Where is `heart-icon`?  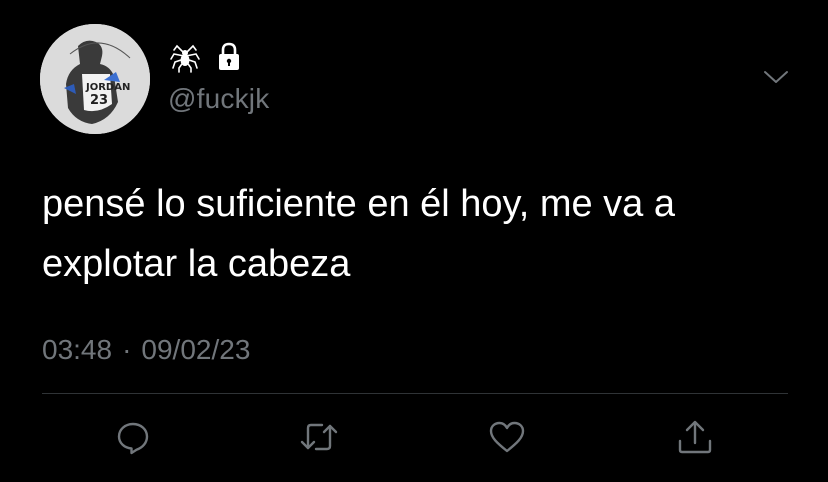 heart-icon is located at coordinates (507, 437).